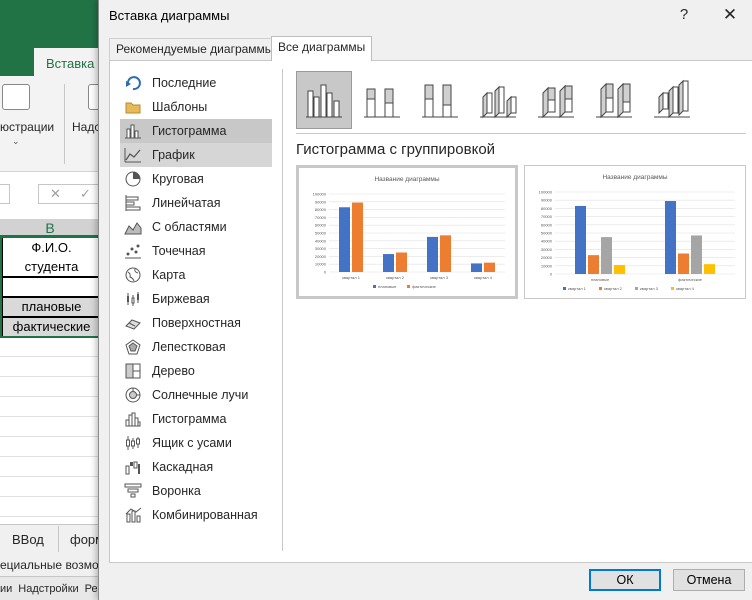 This screenshot has width=752, height=600. What do you see at coordinates (133, 443) in the screenshot?
I see `box-whisker-chart-icon` at bounding box center [133, 443].